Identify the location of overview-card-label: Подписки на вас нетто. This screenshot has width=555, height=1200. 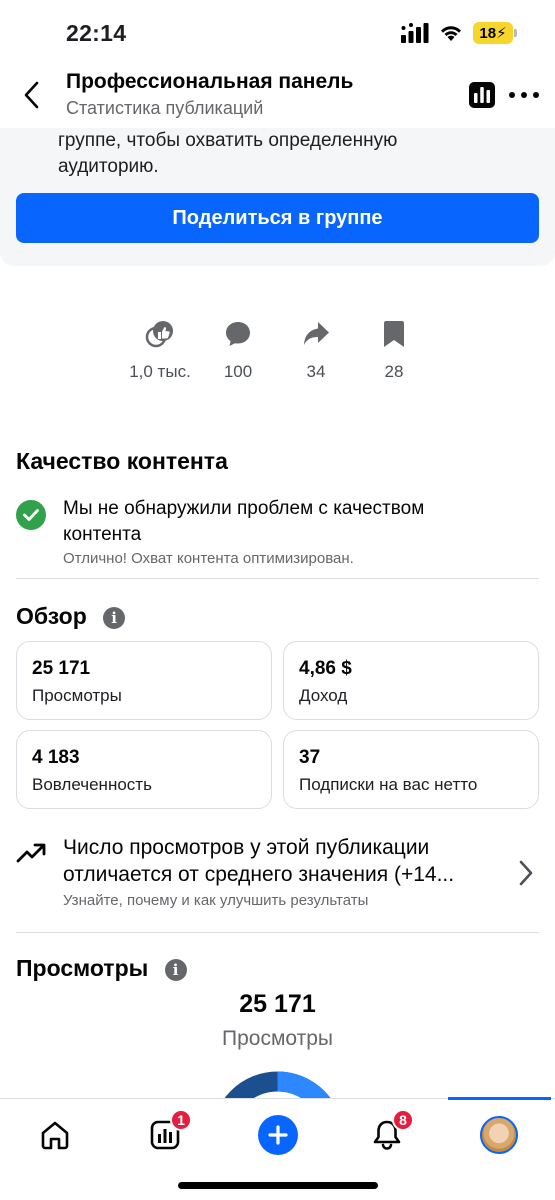
(388, 784).